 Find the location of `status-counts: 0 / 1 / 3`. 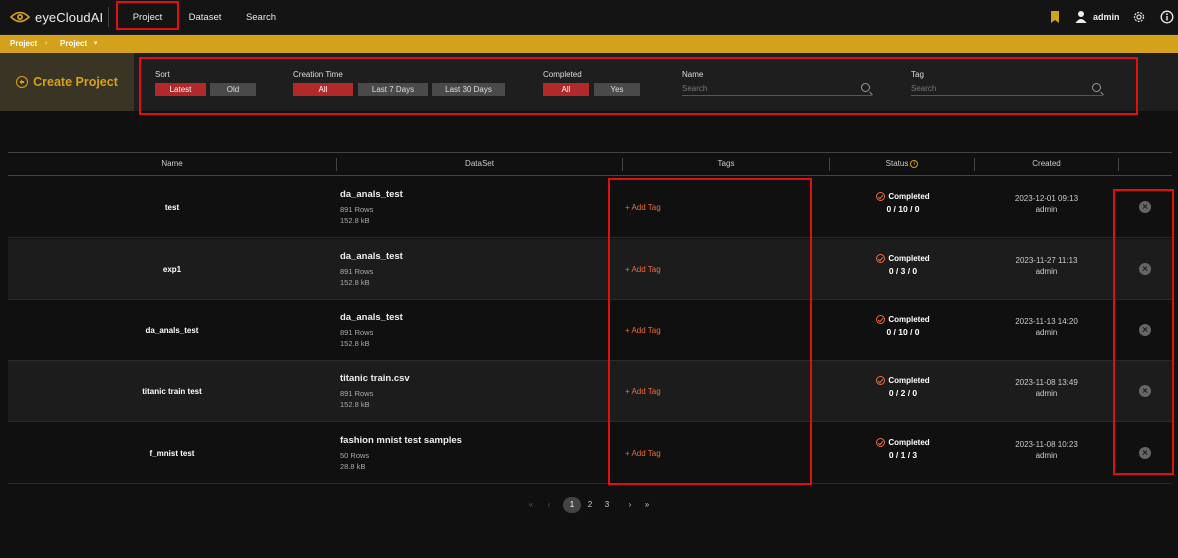

status-counts: 0 / 1 / 3 is located at coordinates (903, 455).